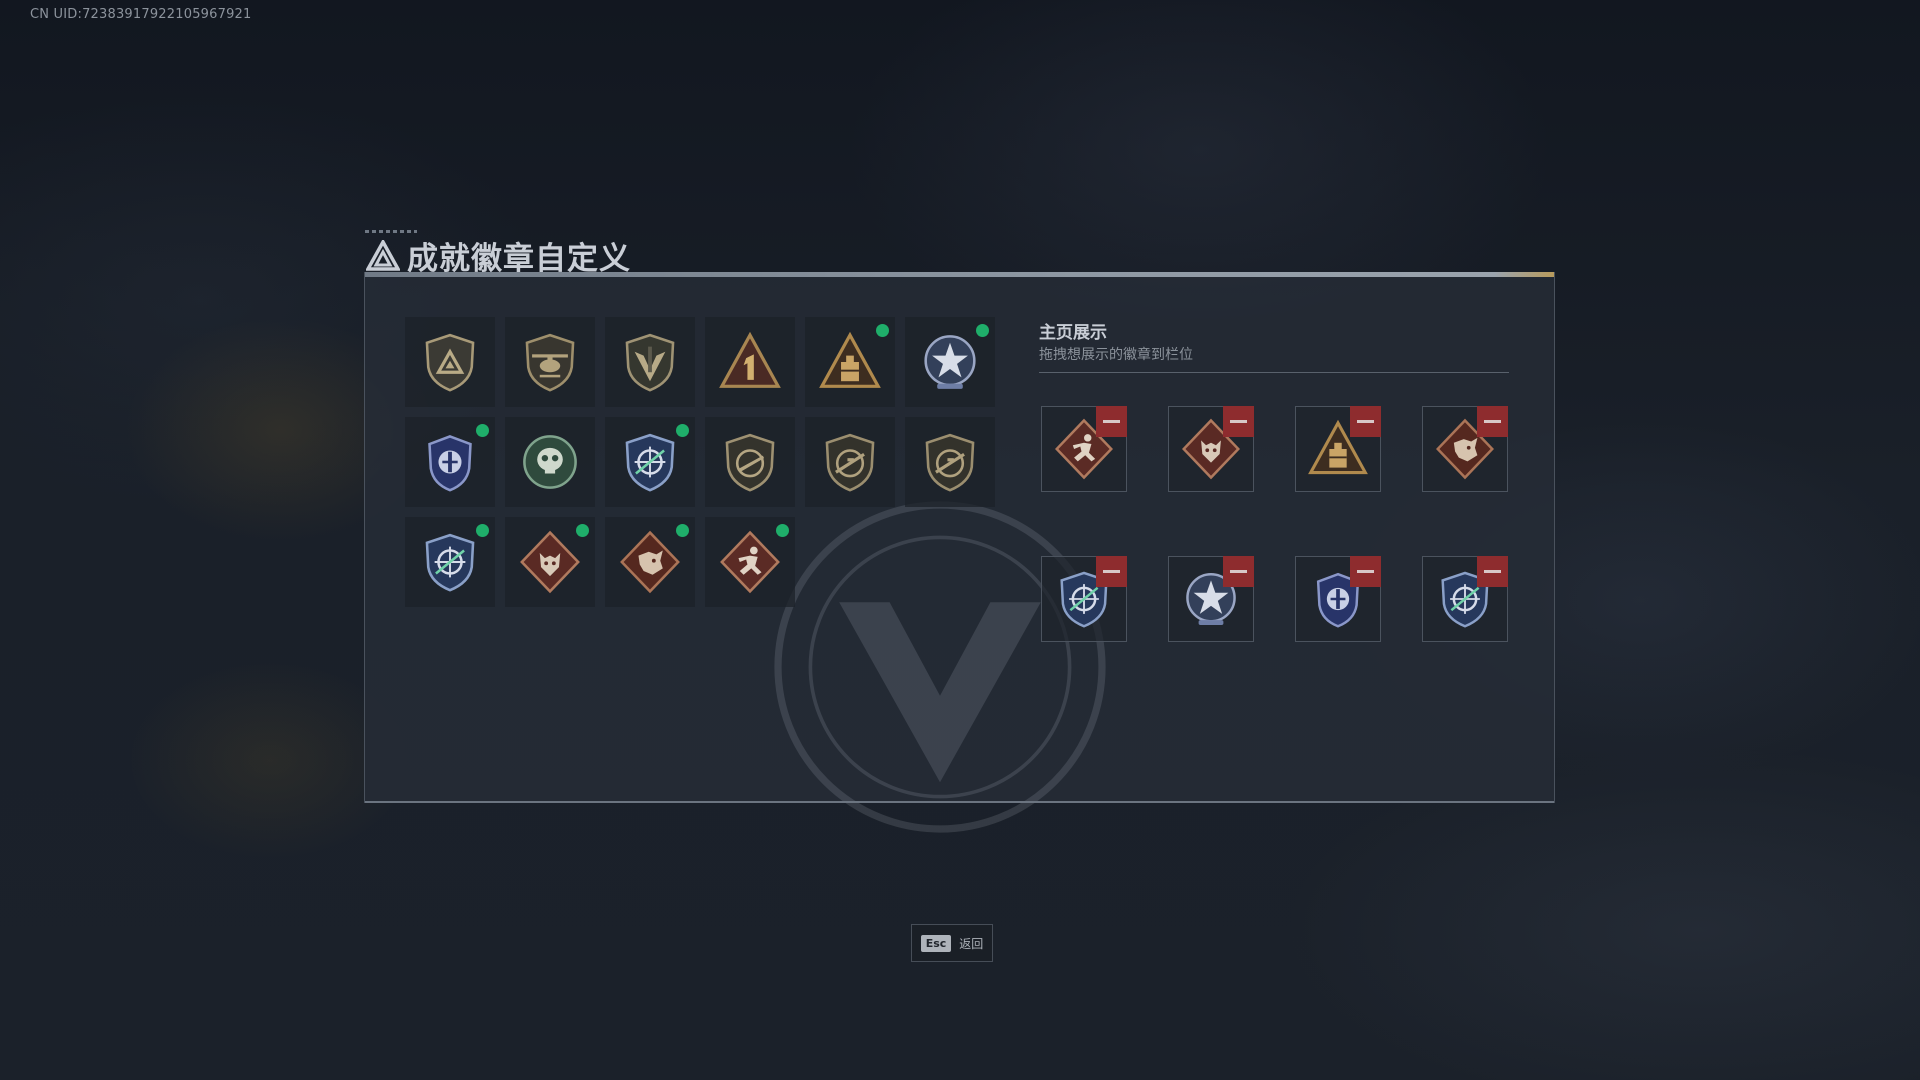 This screenshot has width=1920, height=1080. I want to click on helicopter-badge-icon, so click(550, 362).